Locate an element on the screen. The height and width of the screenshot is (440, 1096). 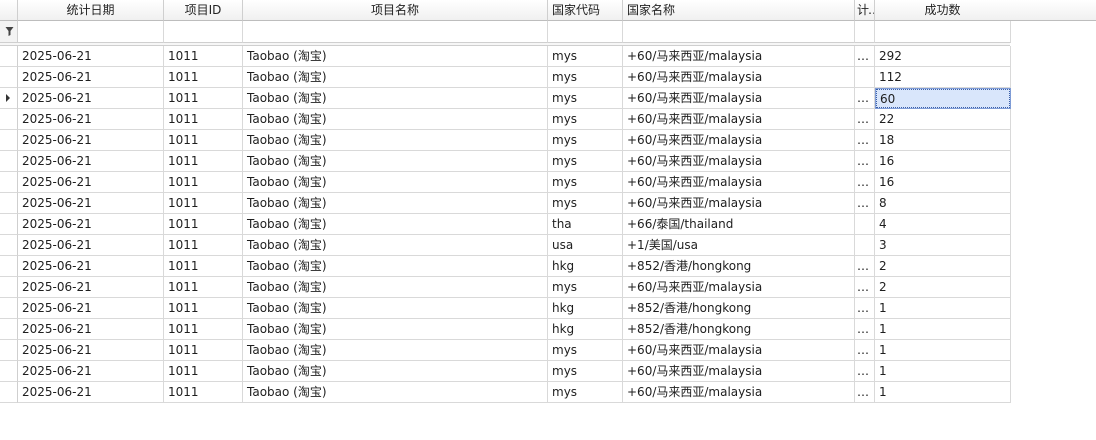
column-header-success-count: 成功数 is located at coordinates (943, 10).